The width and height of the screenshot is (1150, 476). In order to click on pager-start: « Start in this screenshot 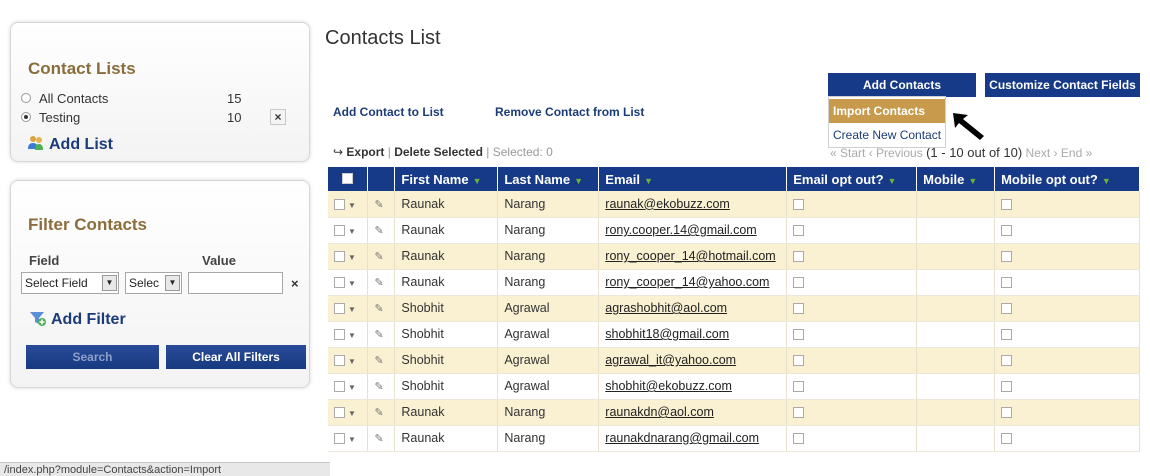, I will do `click(847, 153)`.